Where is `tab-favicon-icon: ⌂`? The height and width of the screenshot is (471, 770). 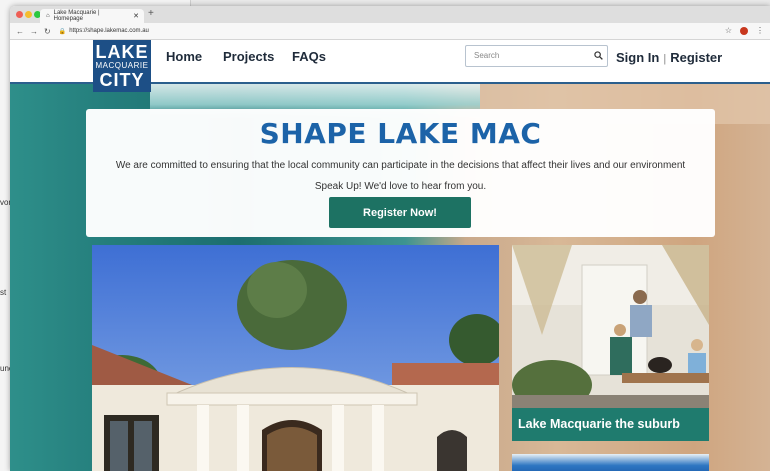
tab-favicon-icon: ⌂ is located at coordinates (48, 16).